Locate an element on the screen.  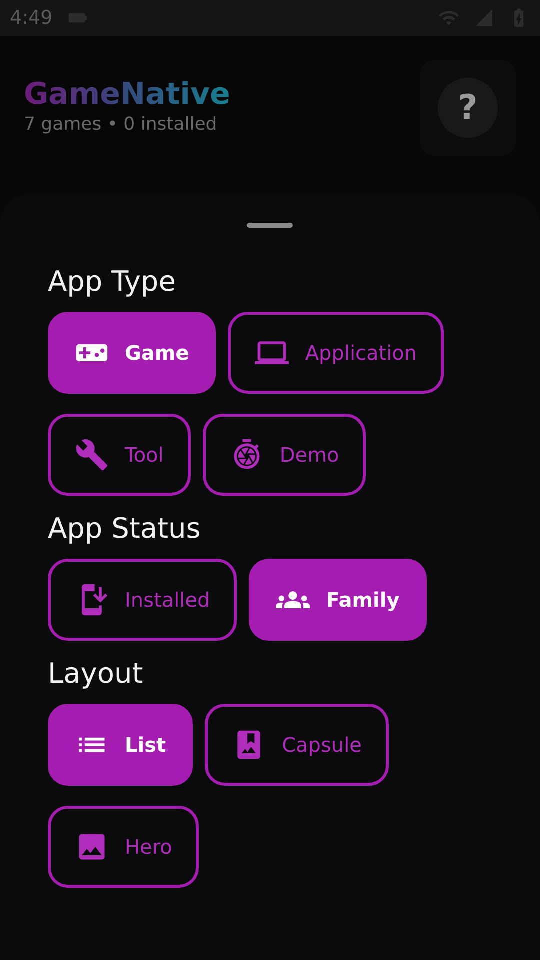
filter-chip: Tool is located at coordinates (119, 455).